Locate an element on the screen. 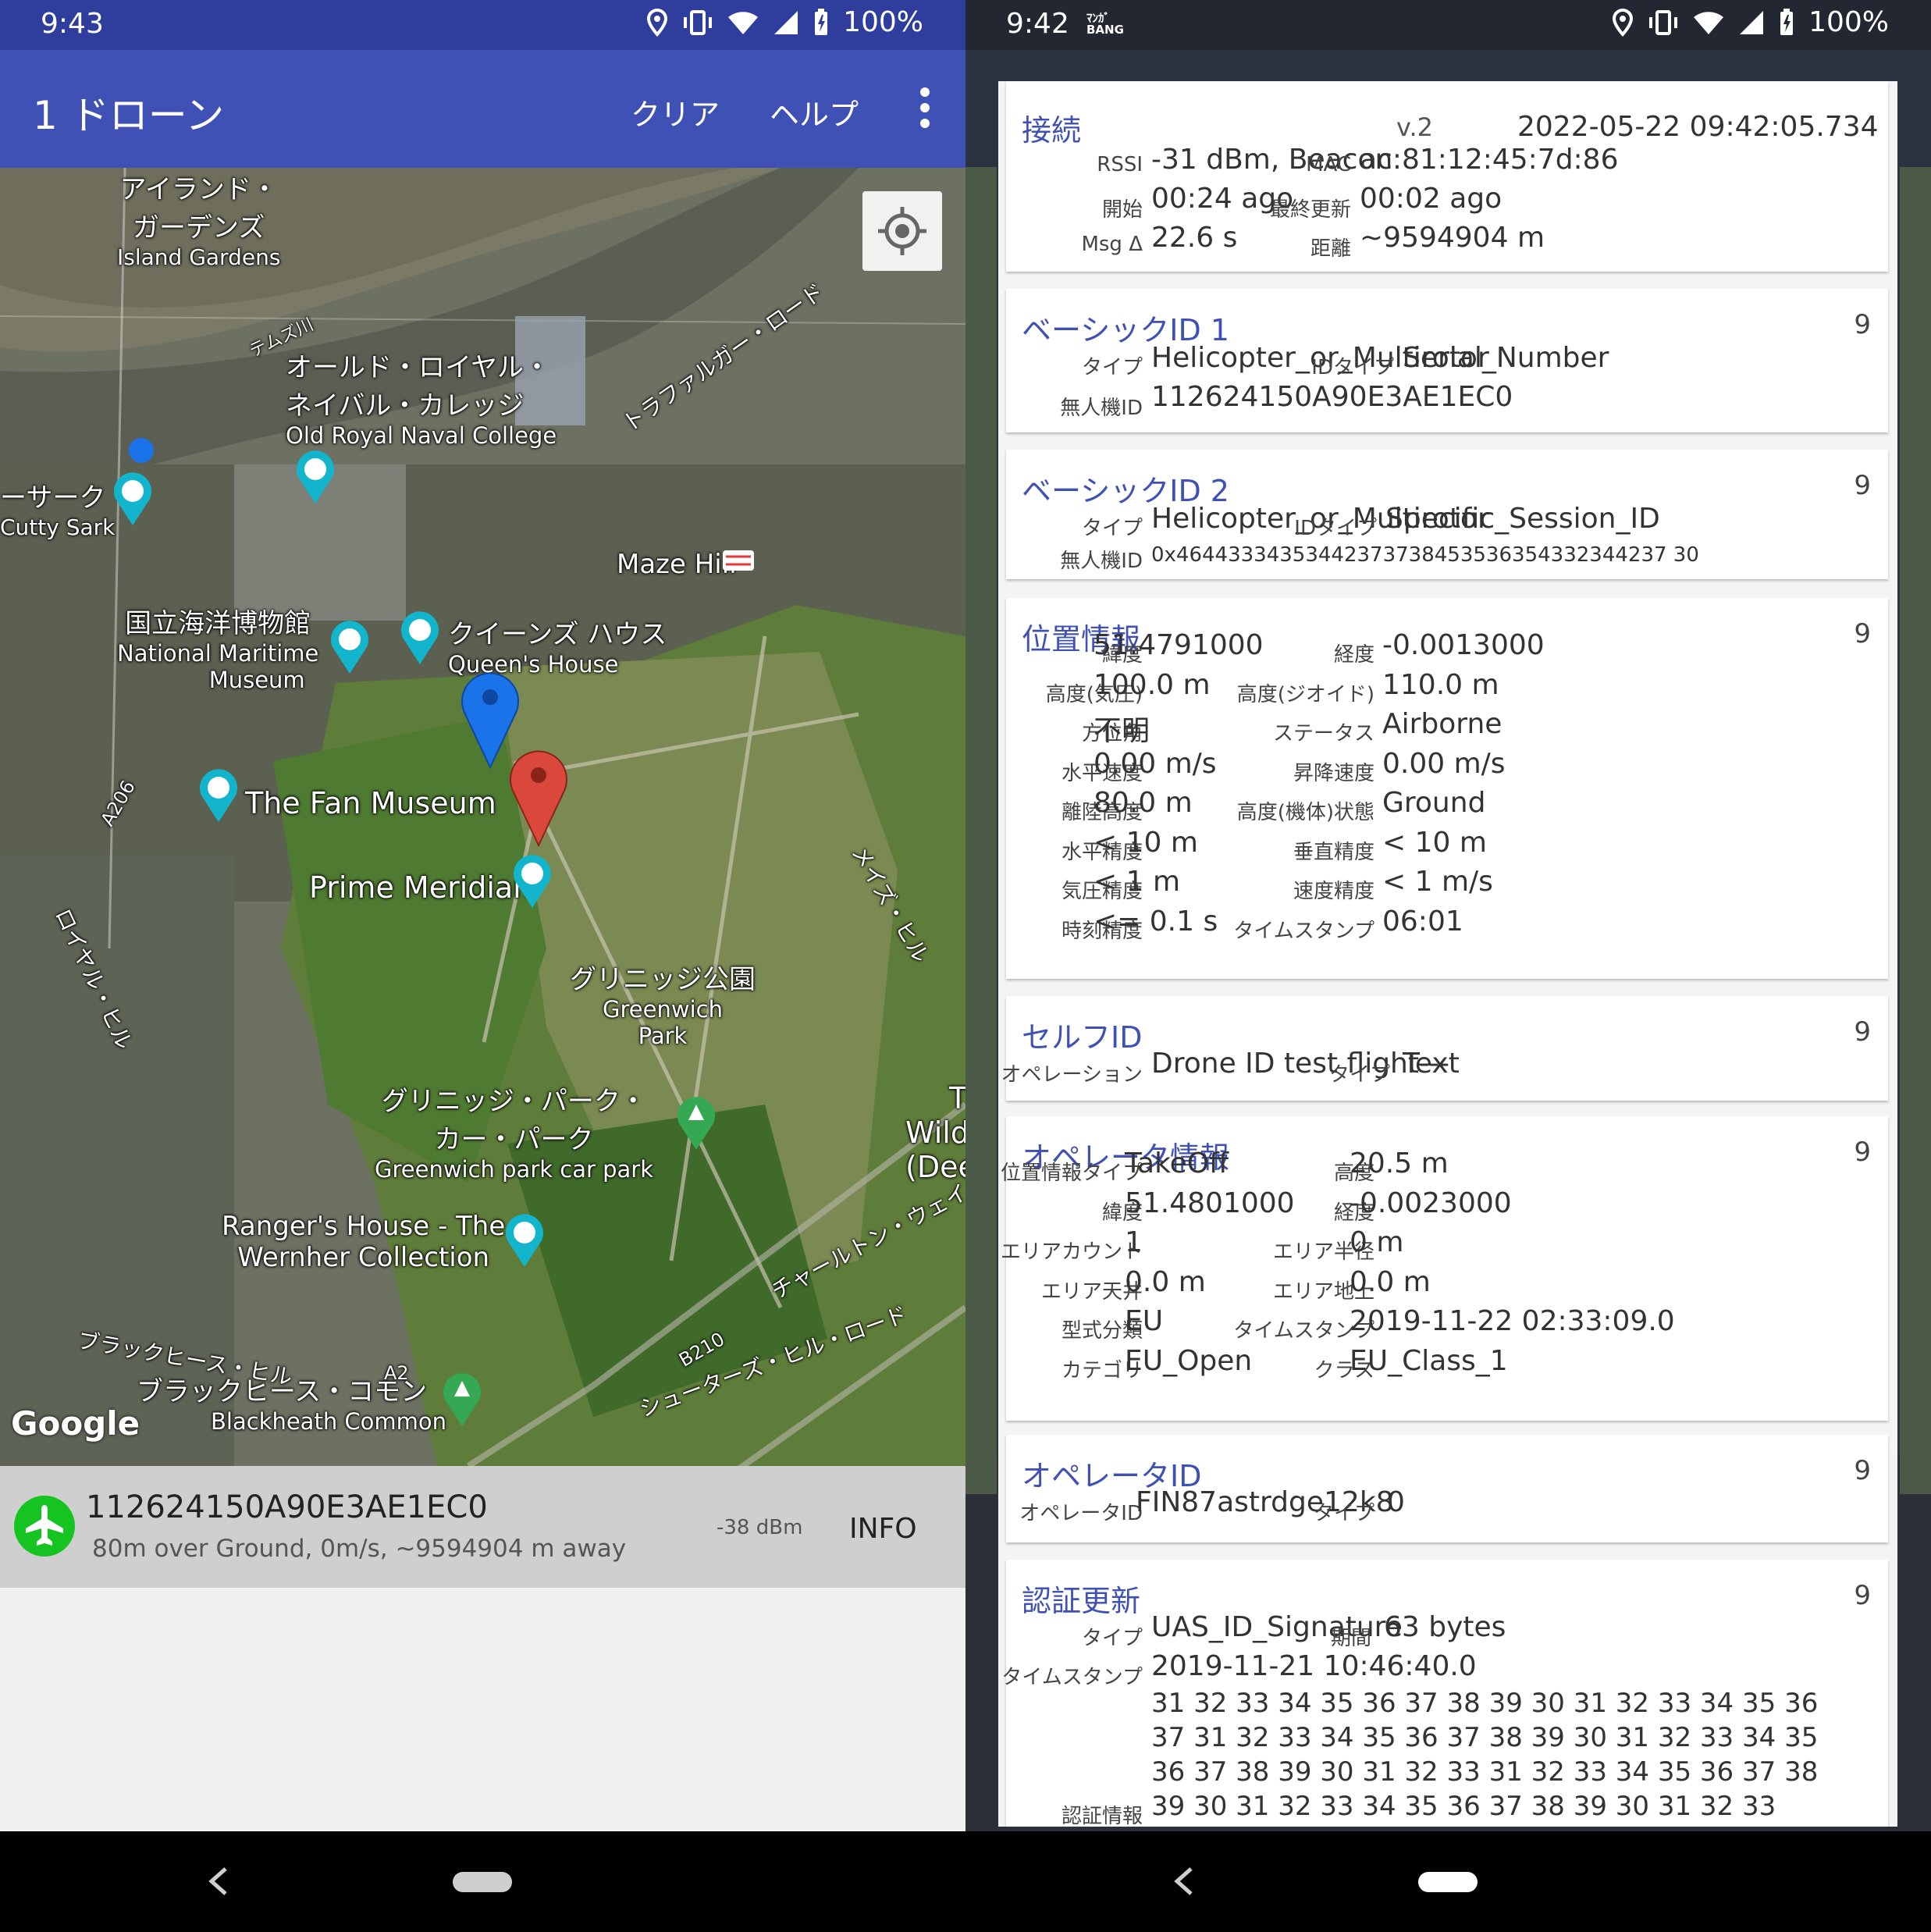 The image size is (1931, 1932). auth-length: 63 bytes is located at coordinates (1445, 1627).